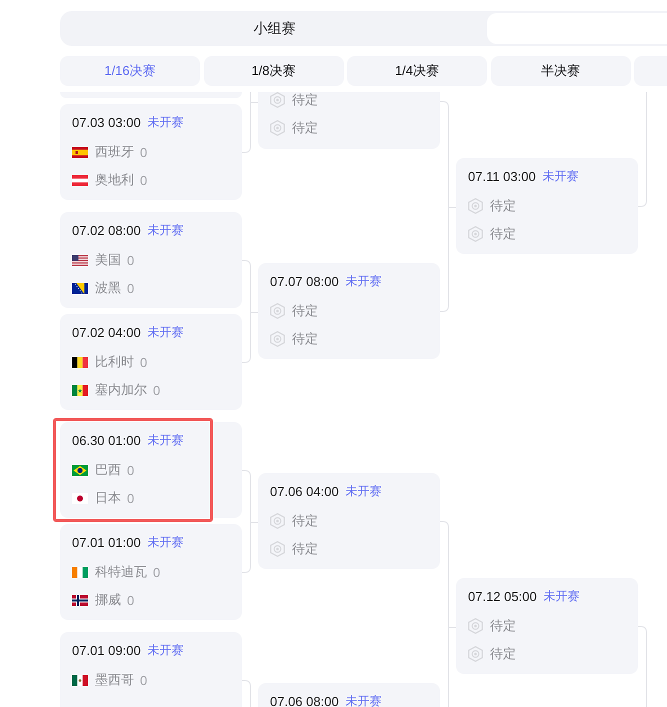 The image size is (667, 707). I want to click on round-tab: 1/16决赛, so click(130, 71).